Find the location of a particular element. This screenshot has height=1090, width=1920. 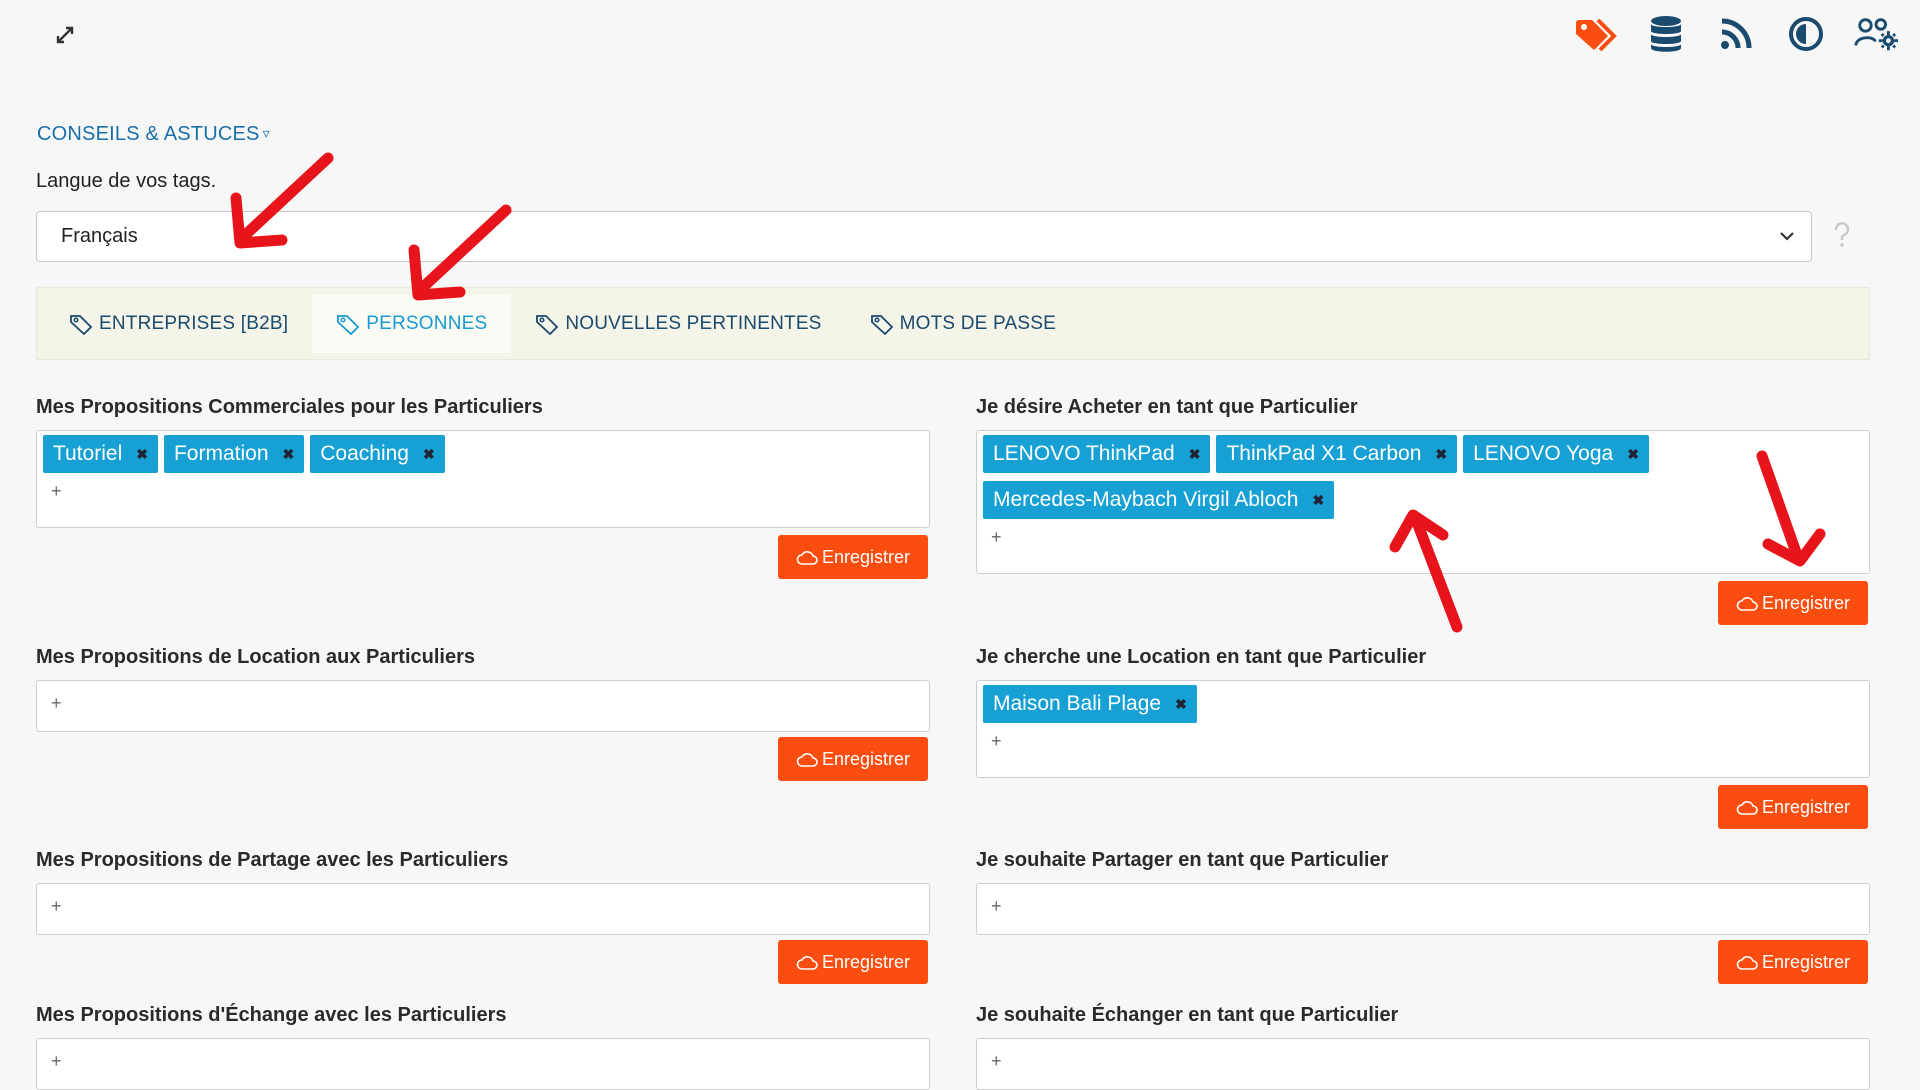

tag-label: Coaching is located at coordinates (364, 453).